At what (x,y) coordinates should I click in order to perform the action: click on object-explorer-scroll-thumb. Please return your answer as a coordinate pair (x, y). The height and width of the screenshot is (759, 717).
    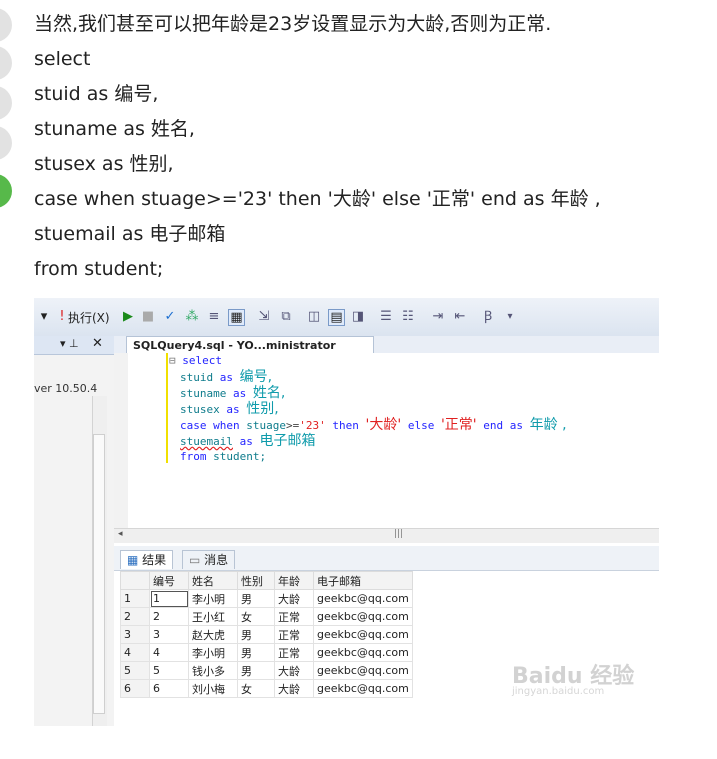
    Looking at the image, I should click on (99, 574).